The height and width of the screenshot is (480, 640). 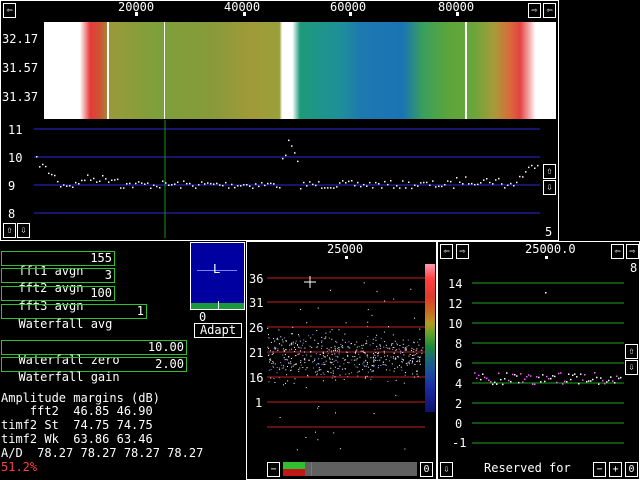 What do you see at coordinates (462, 251) in the screenshot?
I see `s-meter-right-button: ⇨` at bounding box center [462, 251].